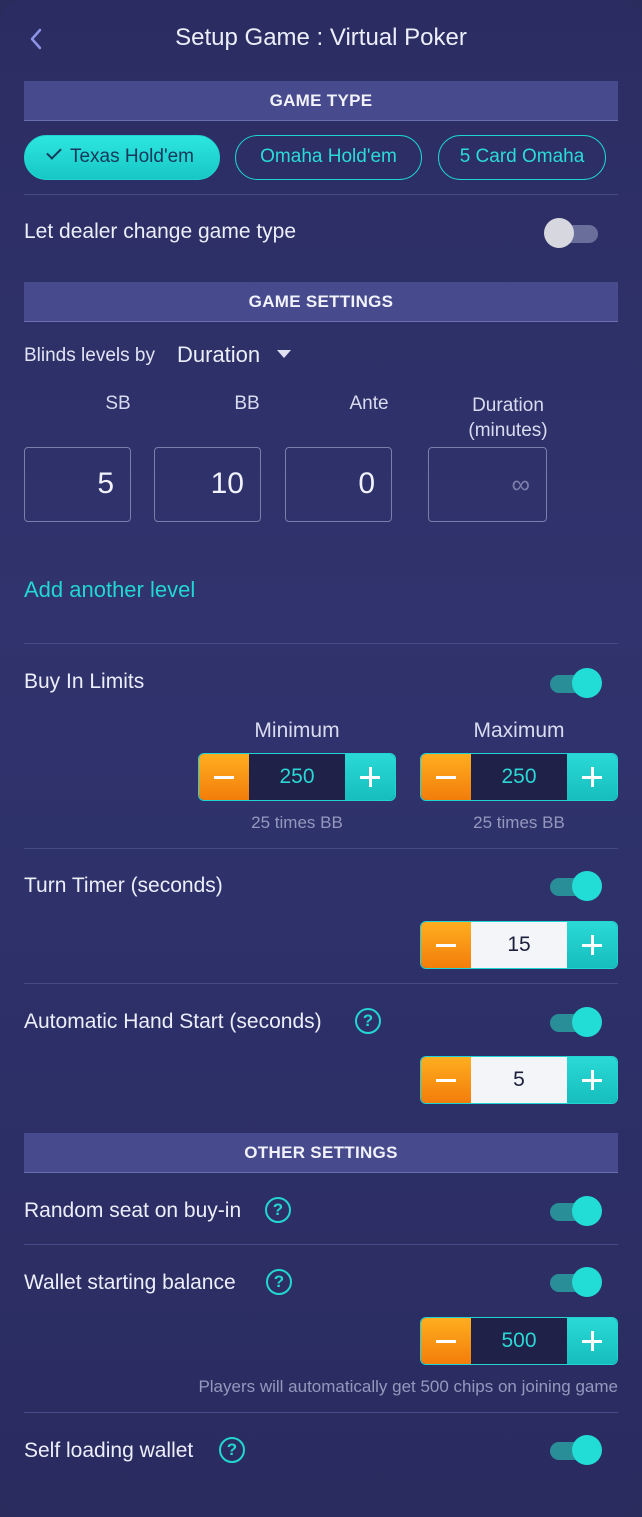 This screenshot has width=642, height=1517. I want to click on buy-in-min-value: 250, so click(297, 777).